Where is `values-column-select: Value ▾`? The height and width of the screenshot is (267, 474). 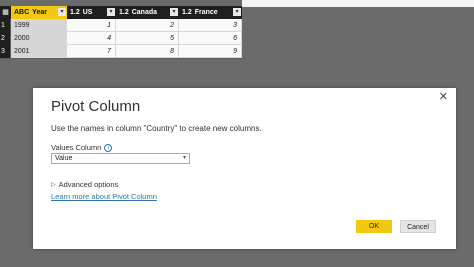
values-column-select: Value ▾ is located at coordinates (120, 158).